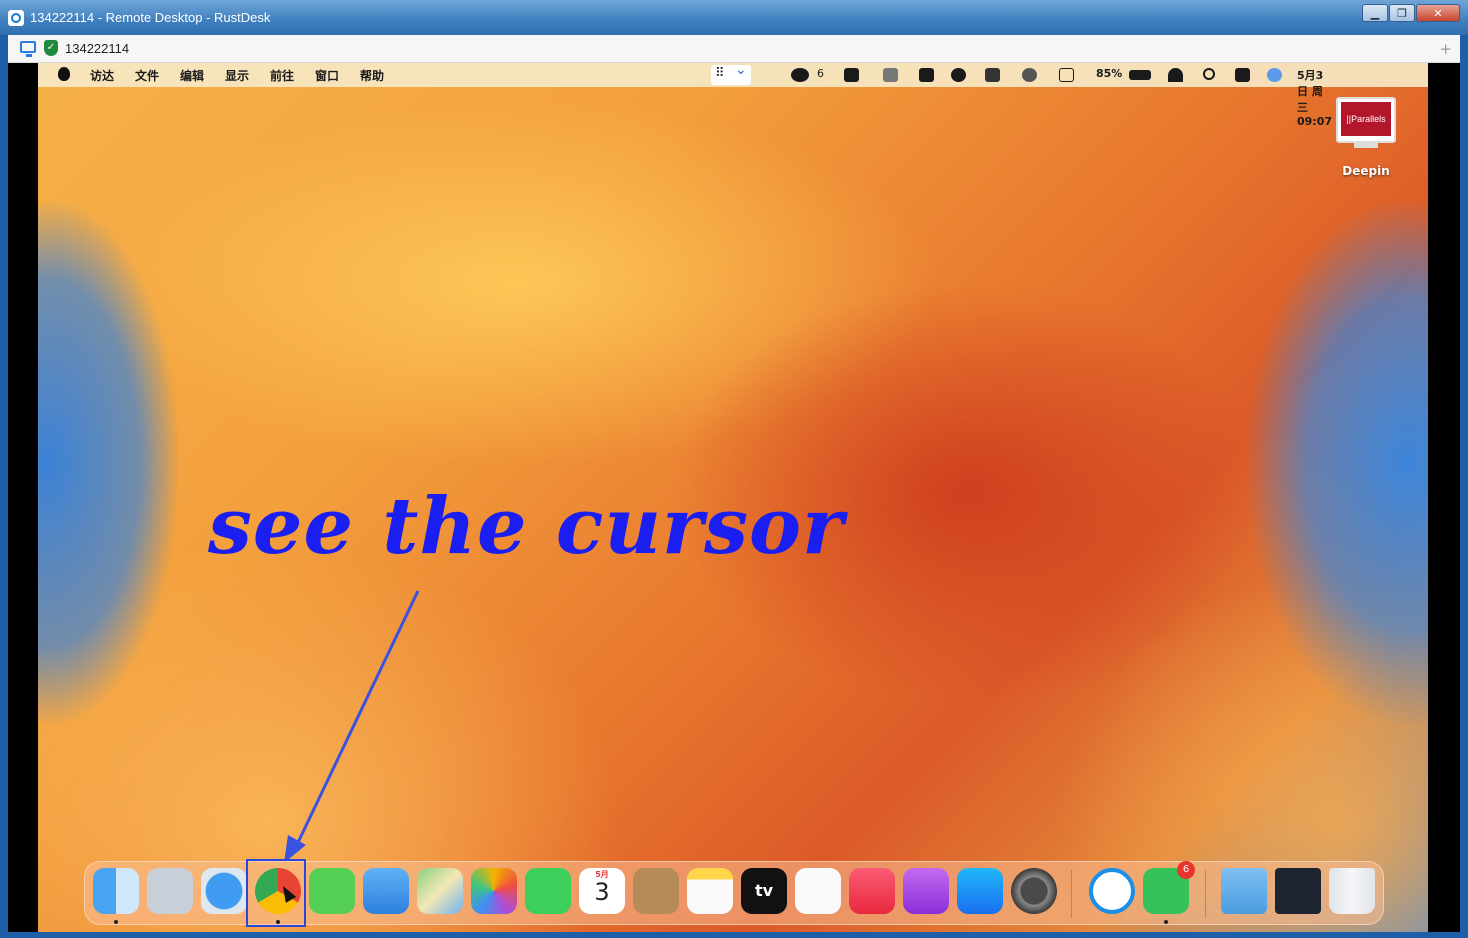 This screenshot has height=938, width=1468. I want to click on rustdesk-dock-icon, so click(1112, 891).